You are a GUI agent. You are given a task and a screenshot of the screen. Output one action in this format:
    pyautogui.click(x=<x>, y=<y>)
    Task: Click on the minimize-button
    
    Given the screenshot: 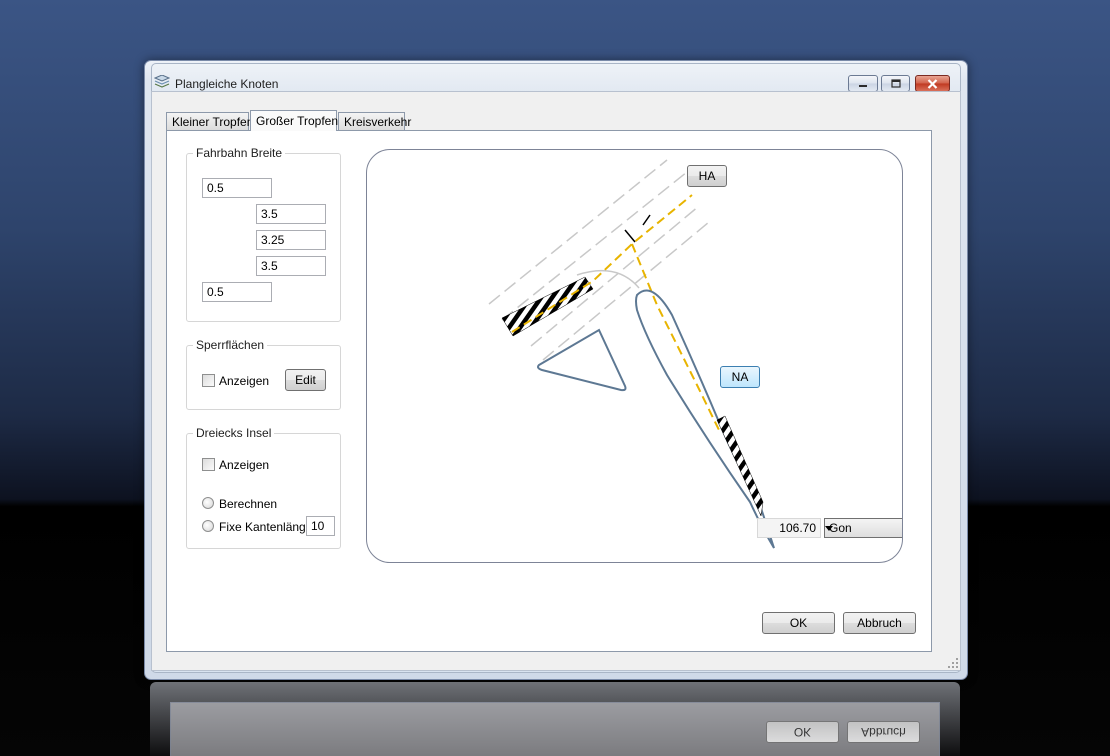 What is the action you would take?
    pyautogui.click(x=863, y=83)
    